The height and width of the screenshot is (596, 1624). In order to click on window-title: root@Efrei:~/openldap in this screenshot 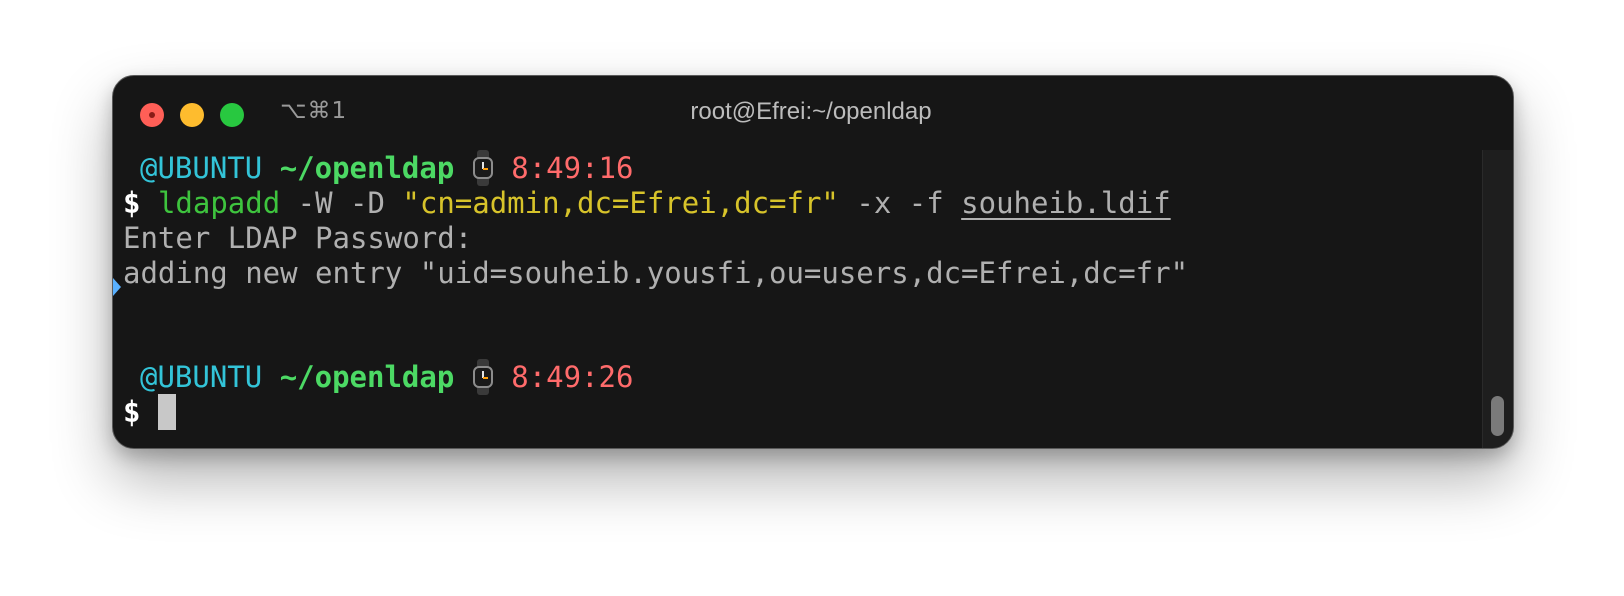, I will do `click(813, 112)`.